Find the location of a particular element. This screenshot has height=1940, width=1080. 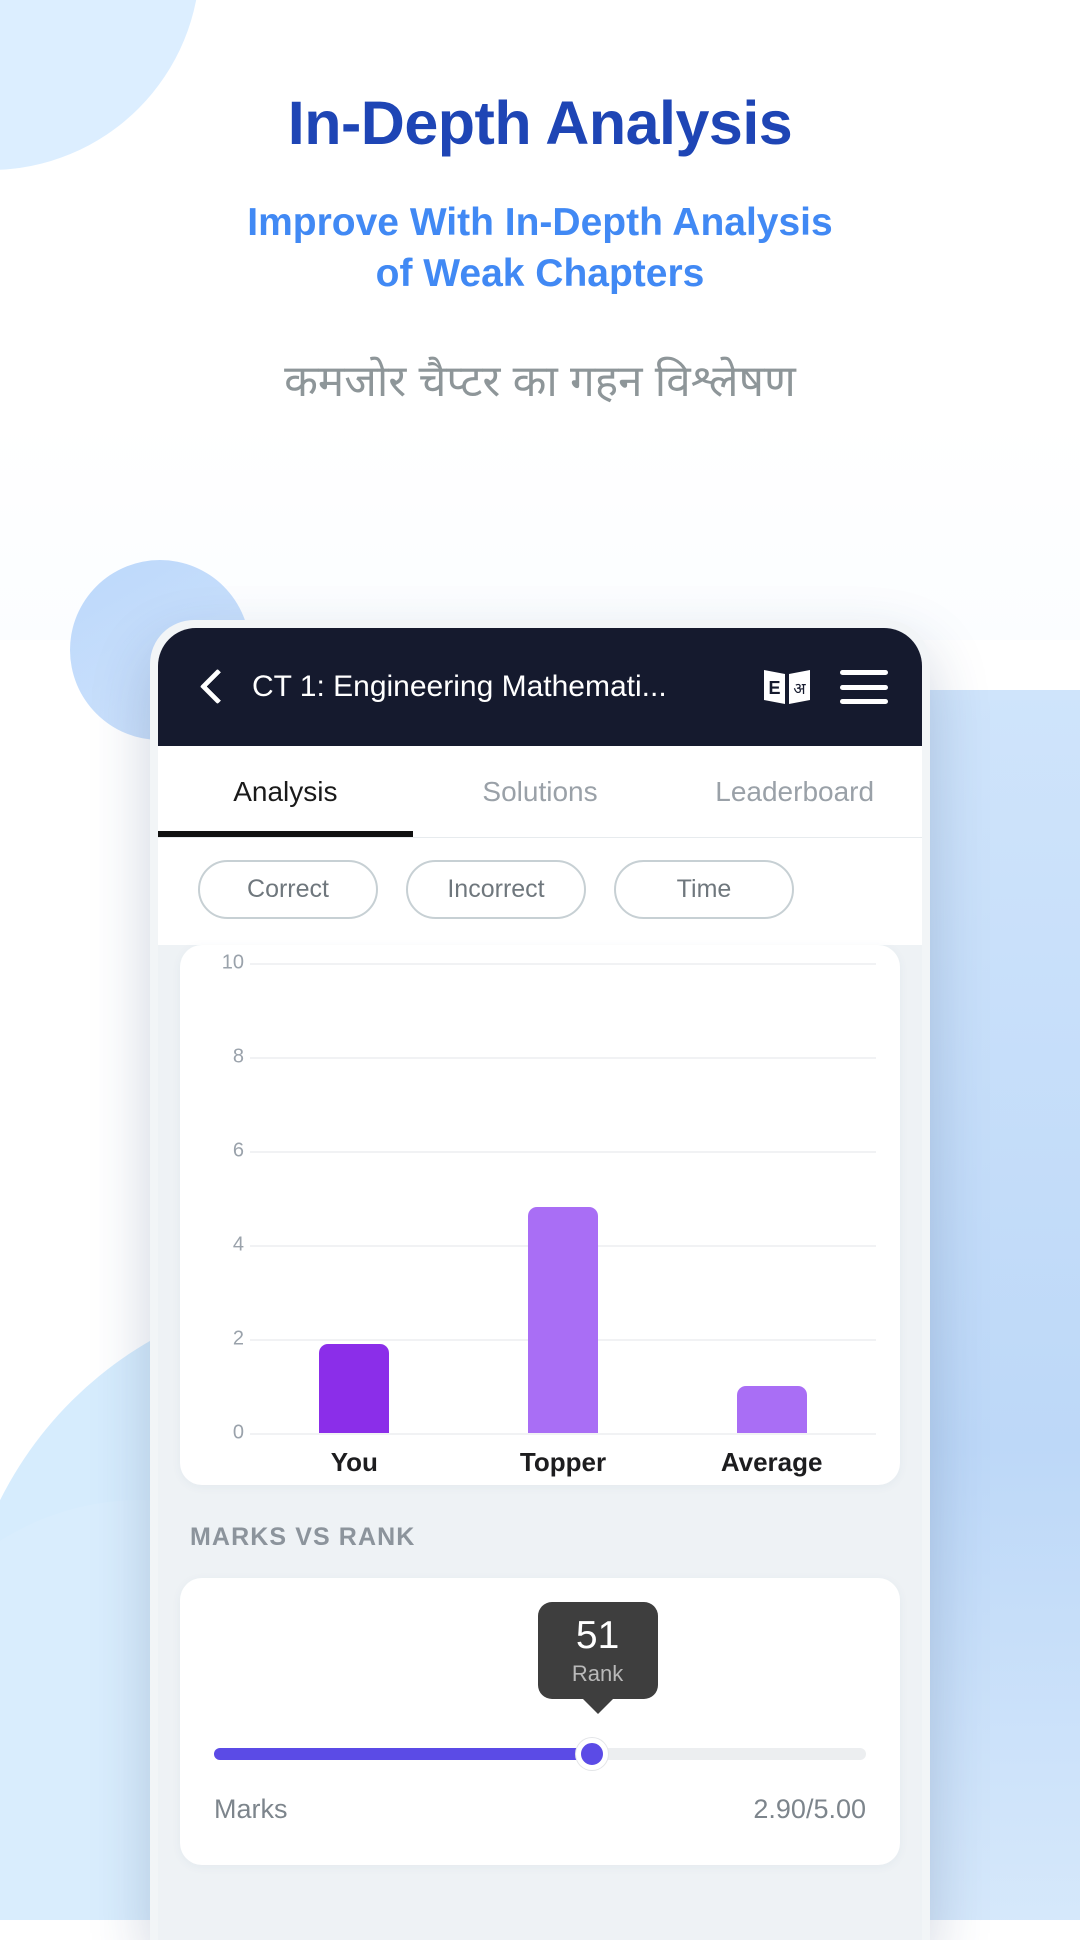

promo-hindi-text: कमजोर चैप्टर का गहन विश्लेषण is located at coordinates (540, 382).